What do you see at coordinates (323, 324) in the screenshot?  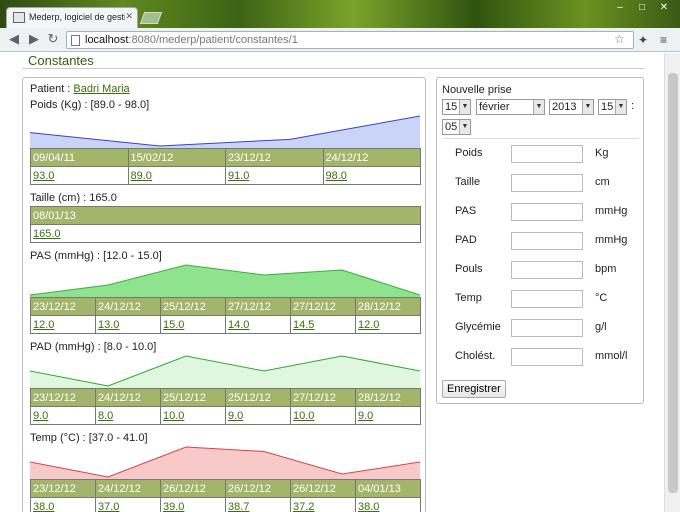 I see `value-cell: 14.5` at bounding box center [323, 324].